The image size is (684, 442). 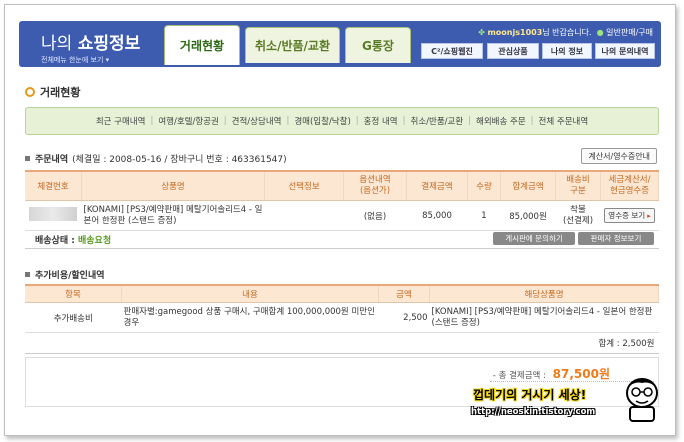 I want to click on extra-sum: 합계 : 2,500원, so click(x=342, y=343).